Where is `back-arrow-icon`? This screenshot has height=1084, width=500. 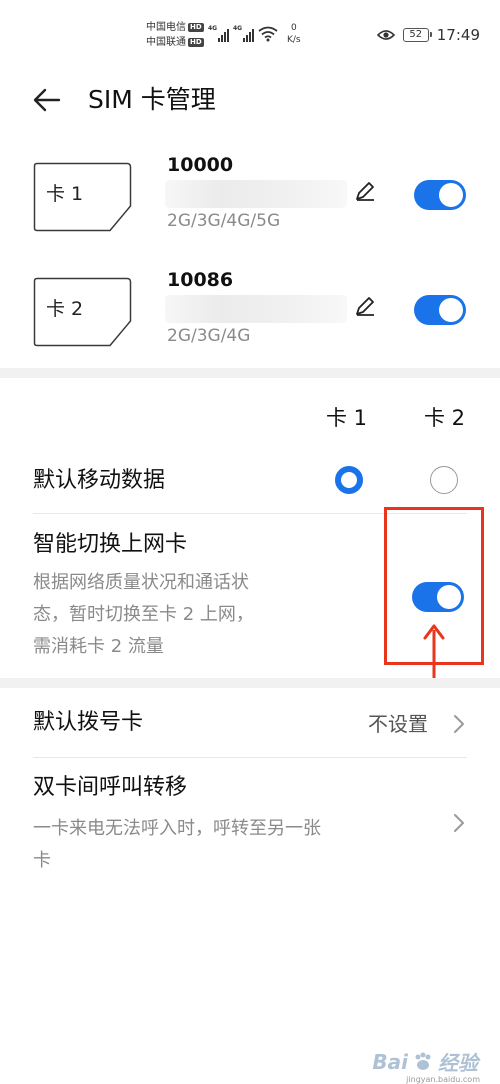
back-arrow-icon is located at coordinates (47, 100).